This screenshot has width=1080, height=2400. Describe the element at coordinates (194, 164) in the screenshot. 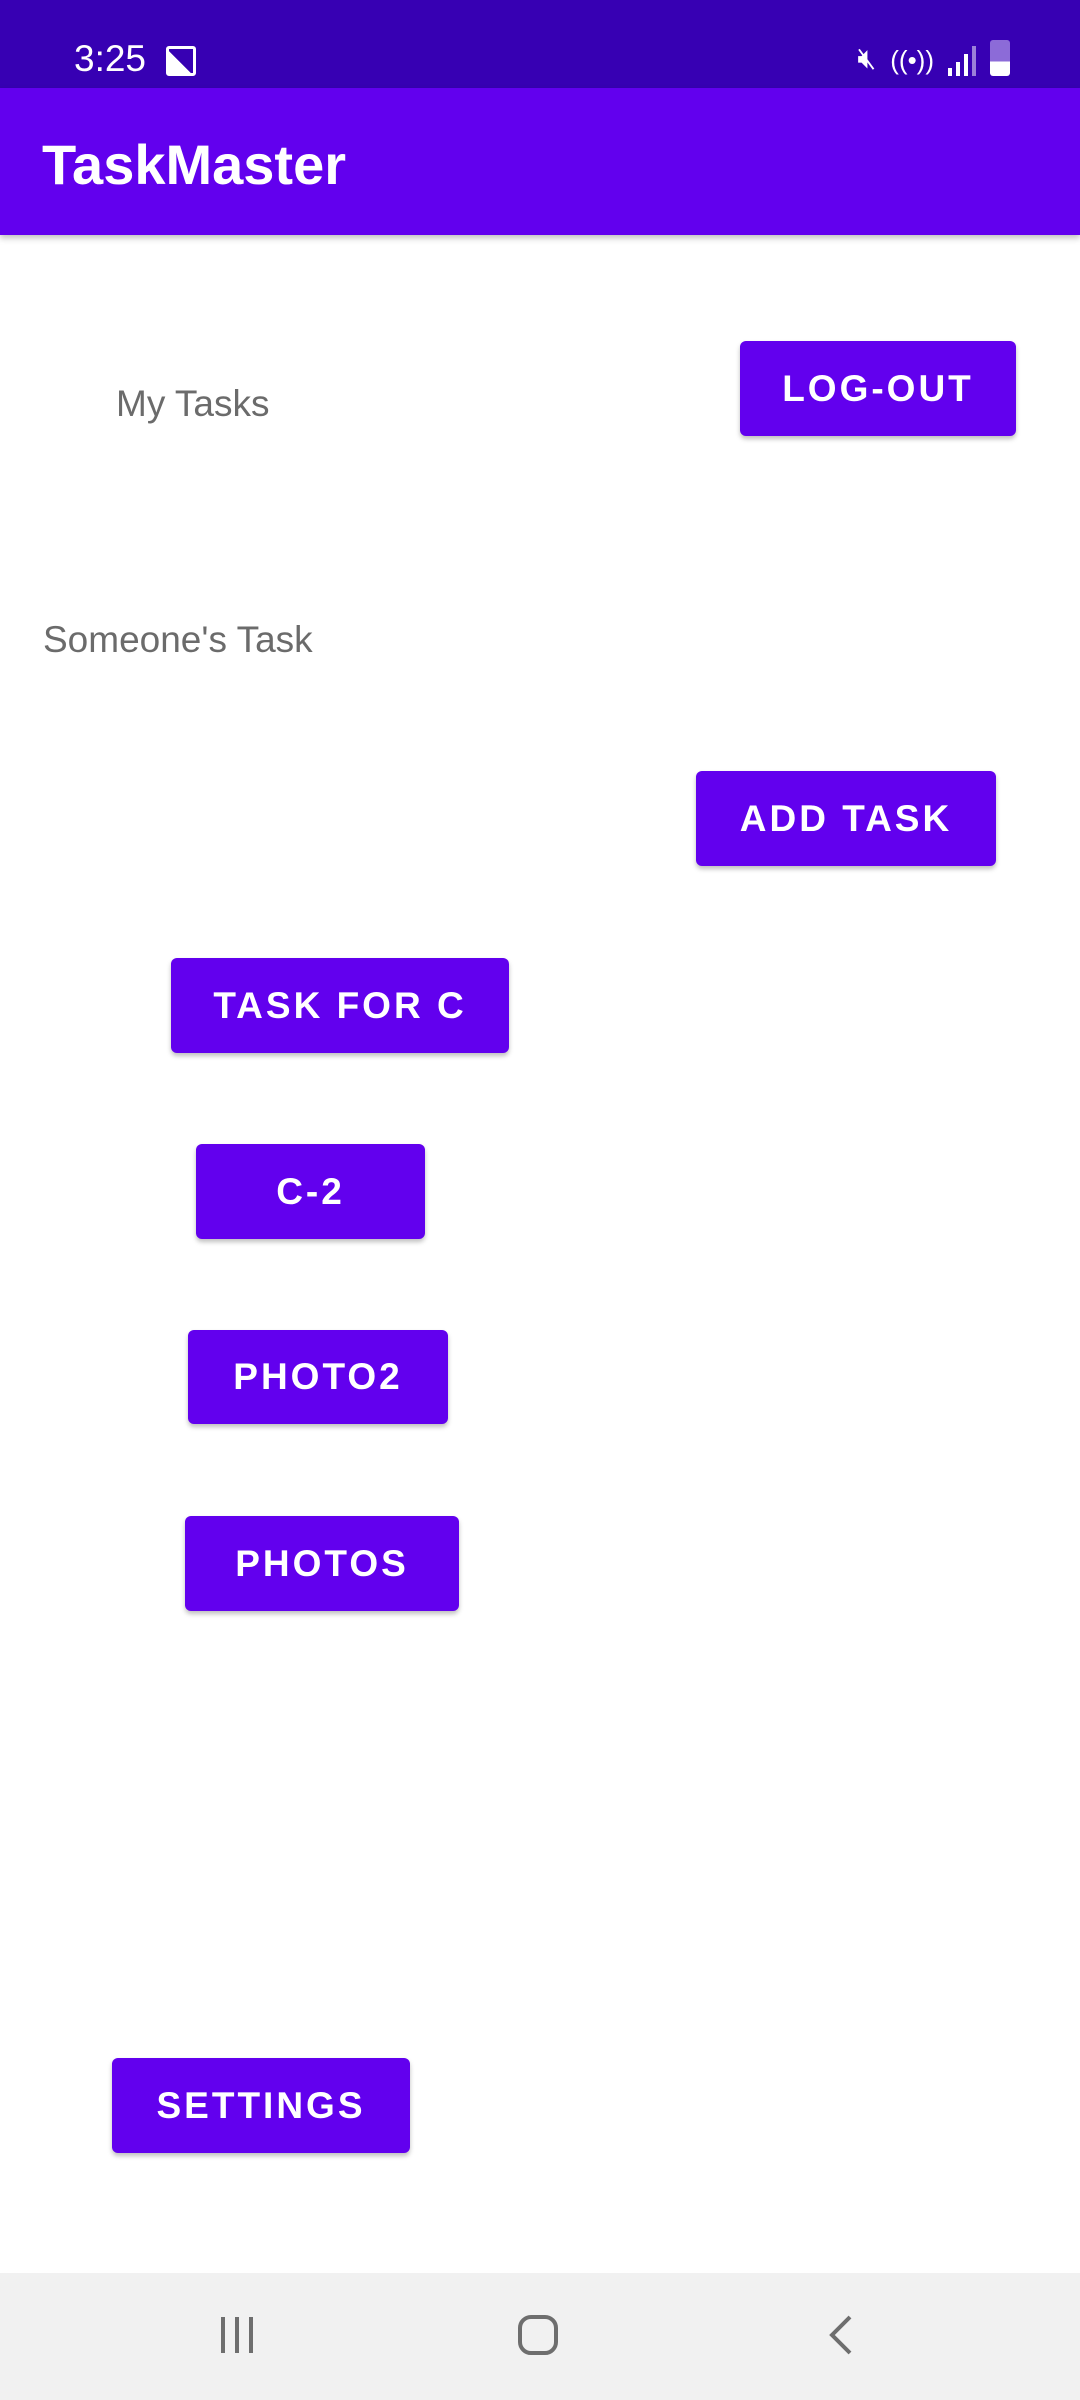

I see `app-title: TaskMaster` at that location.